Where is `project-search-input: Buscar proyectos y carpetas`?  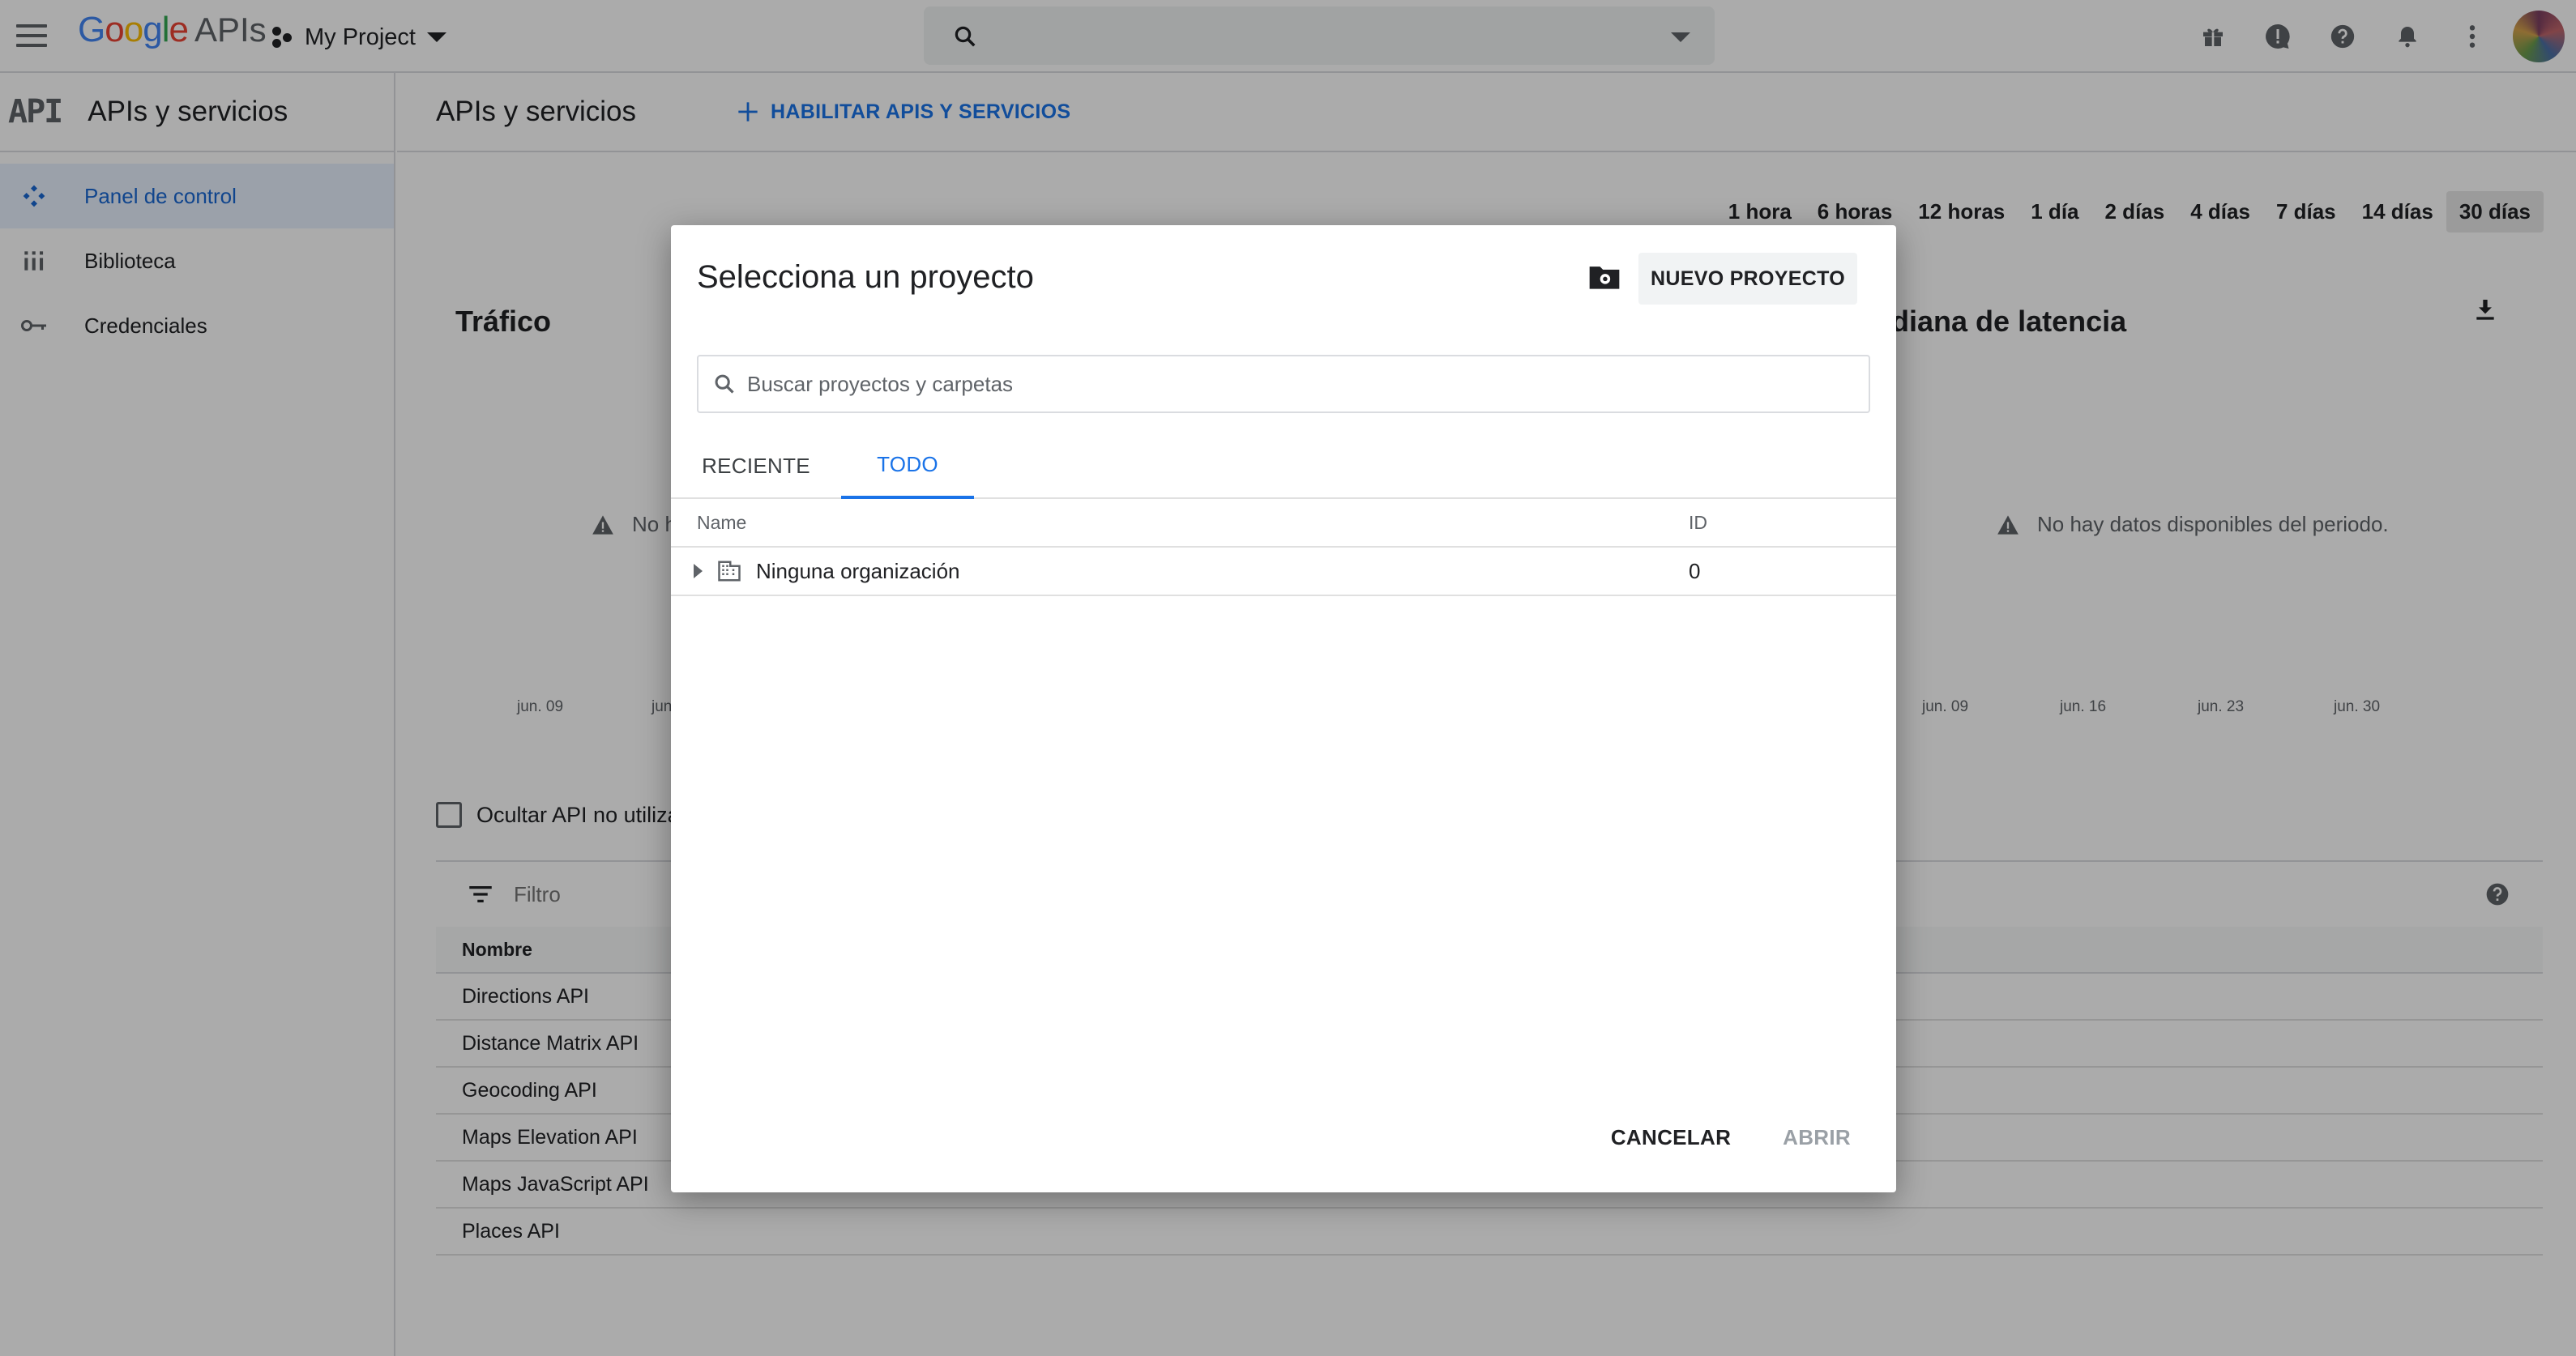
project-search-input: Buscar proyectos y carpetas is located at coordinates (1283, 384).